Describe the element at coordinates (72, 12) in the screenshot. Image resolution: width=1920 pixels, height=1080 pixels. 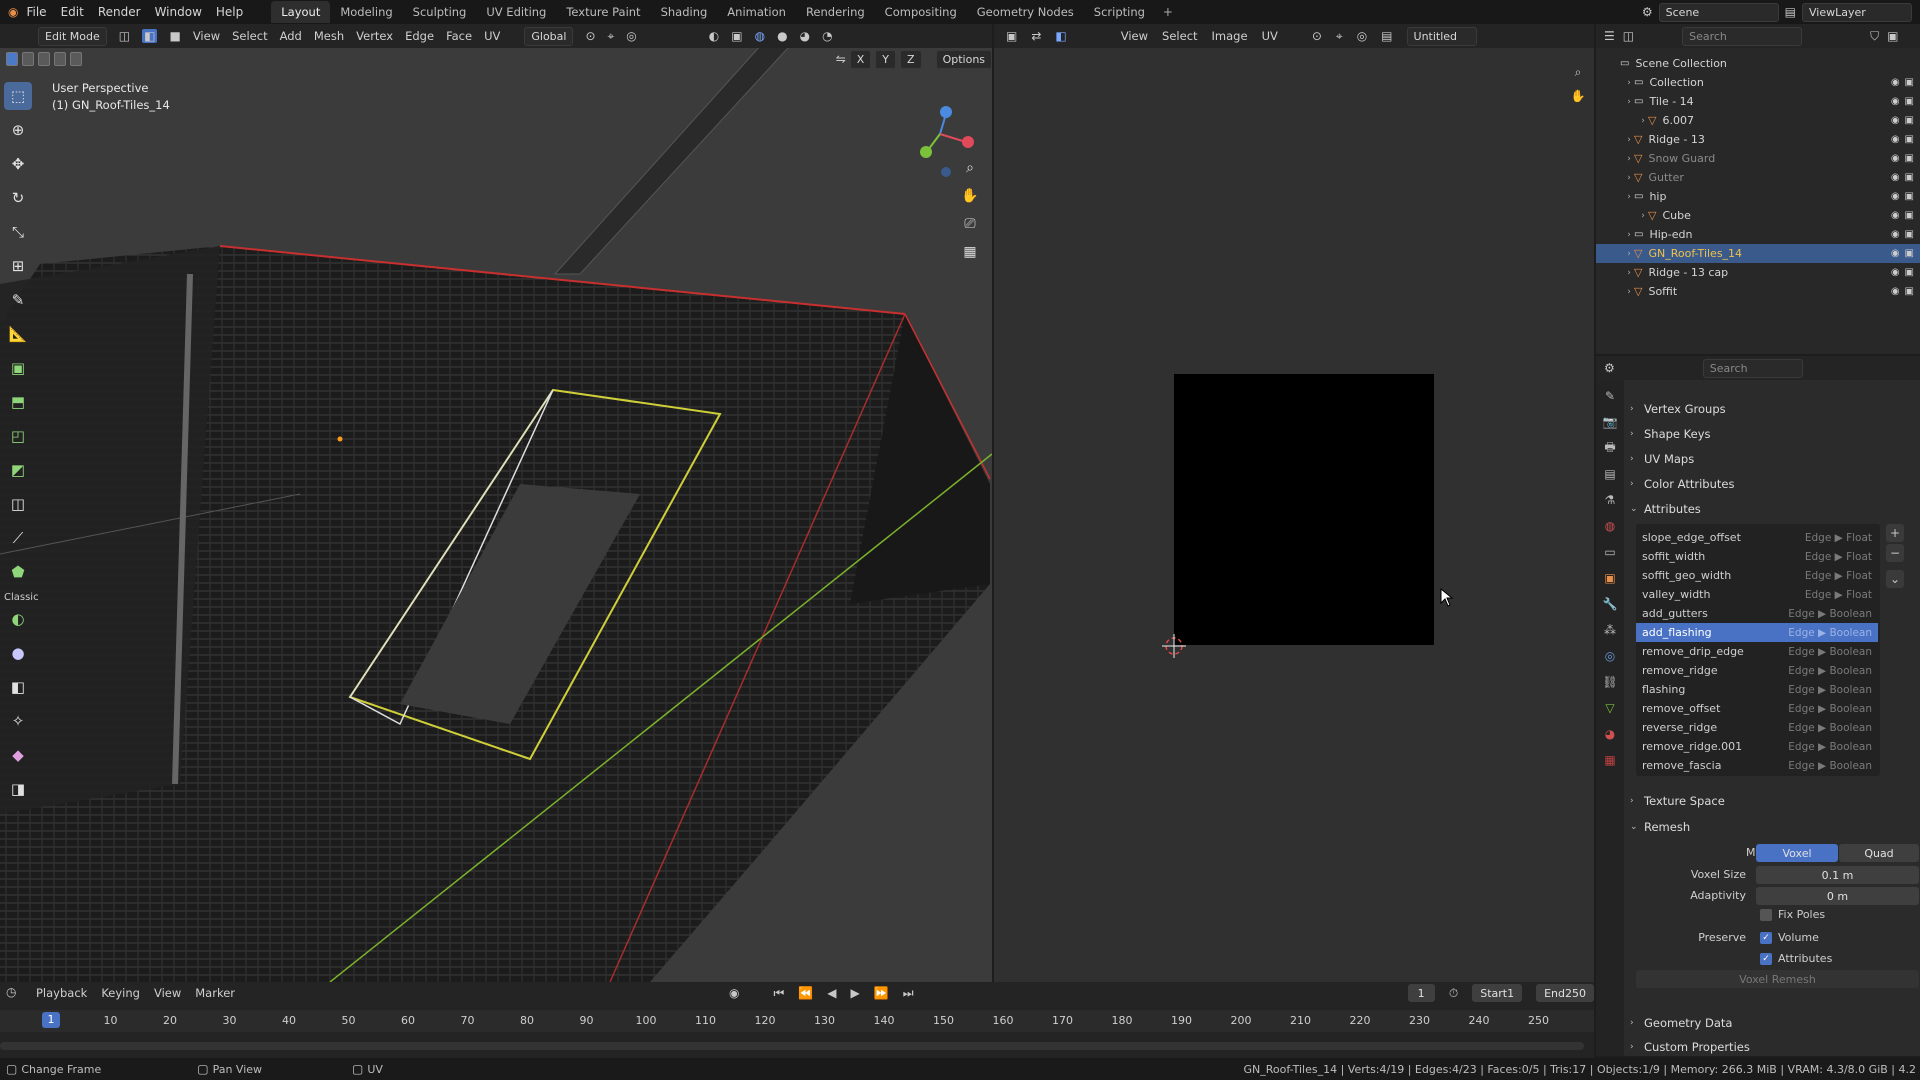
I see `menu-edit: Edit` at that location.